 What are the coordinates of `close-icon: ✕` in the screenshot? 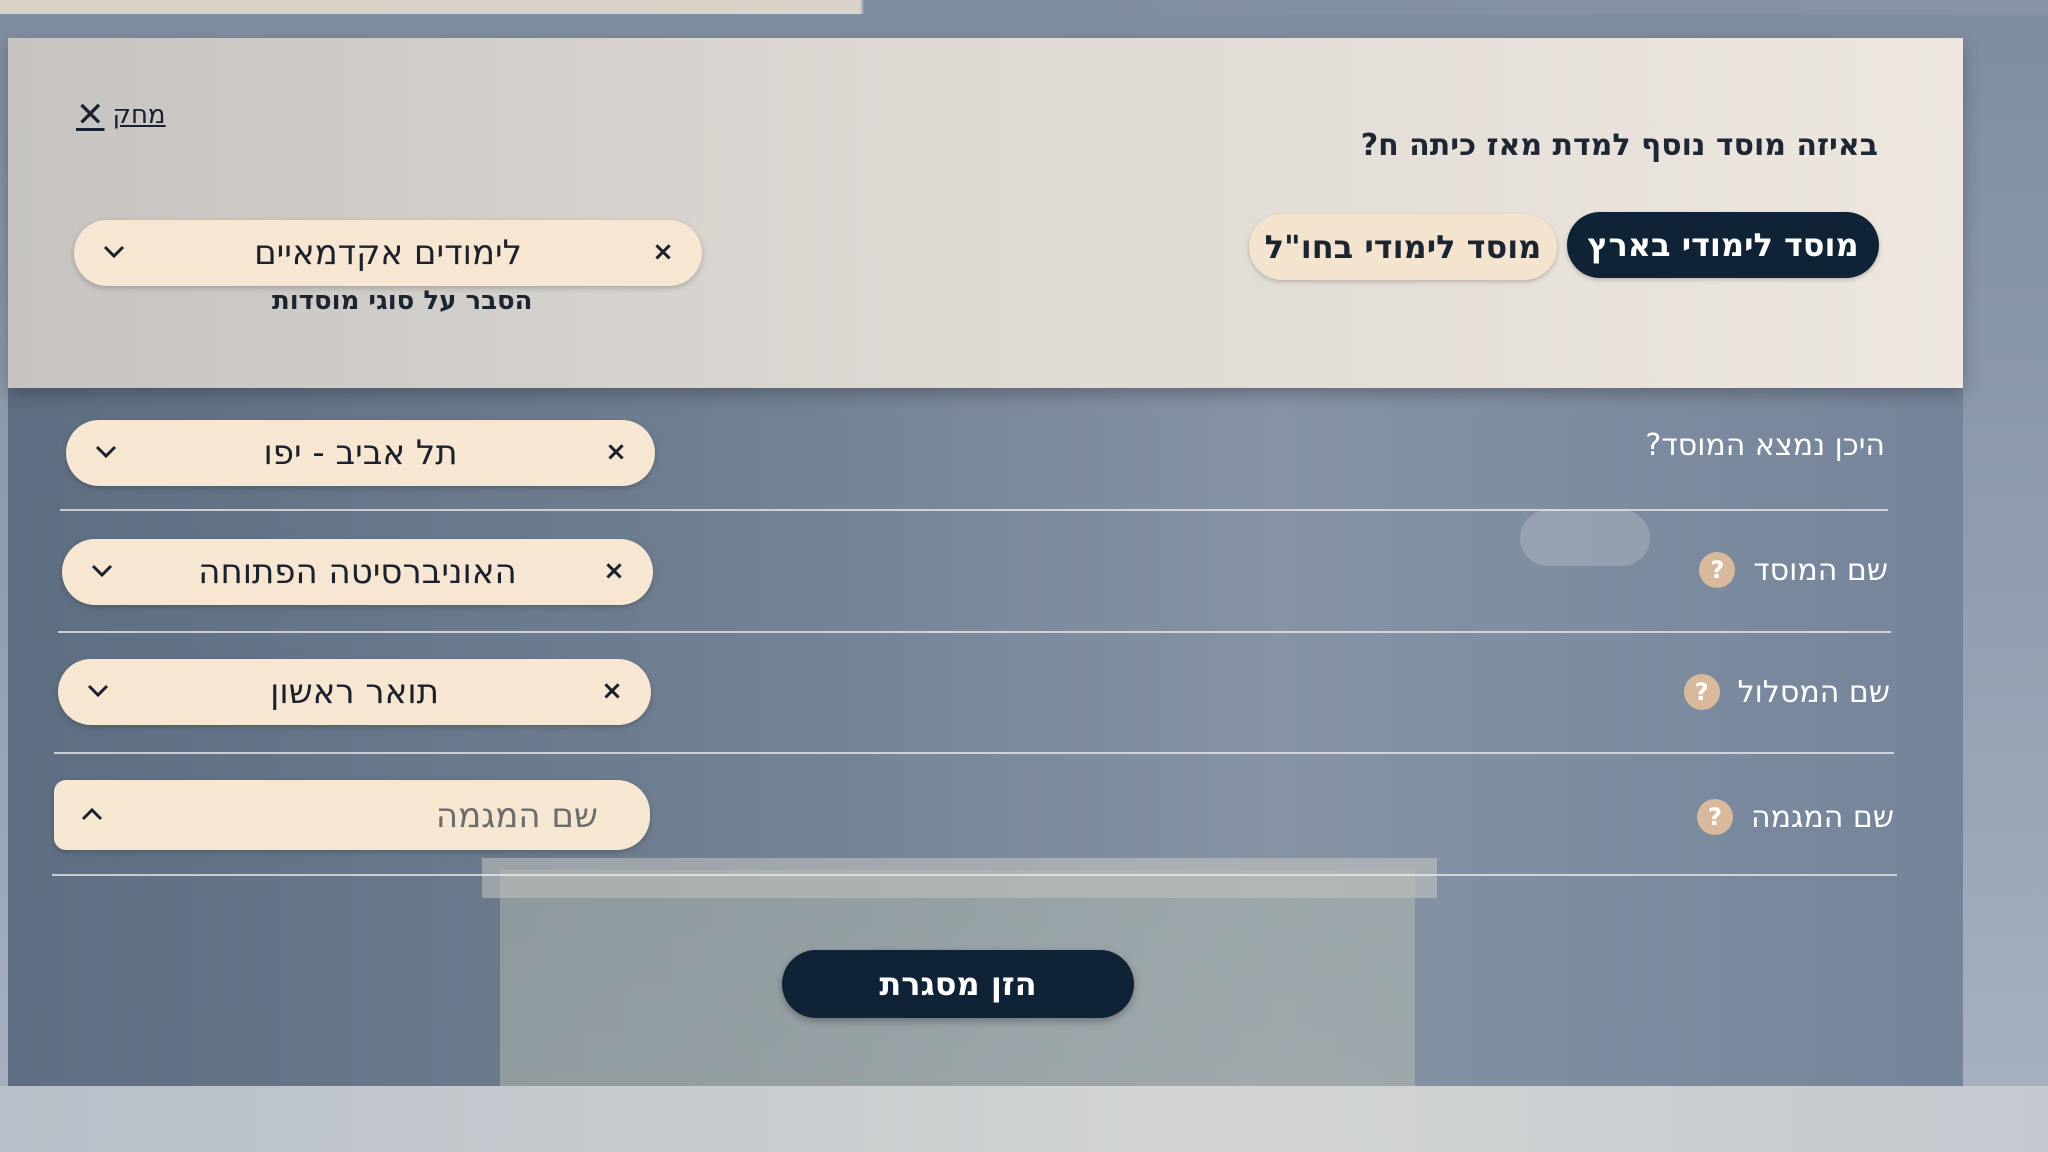 It's located at (90, 115).